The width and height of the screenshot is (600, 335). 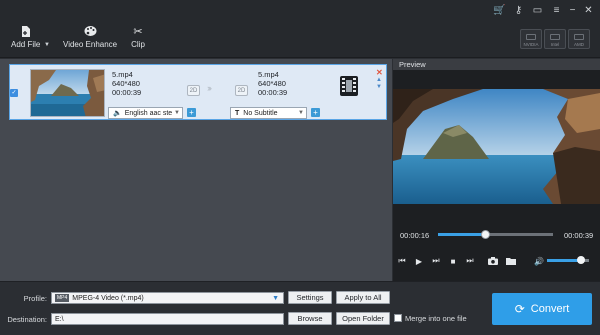 I want to click on end-icon: ⏭, so click(x=470, y=261).